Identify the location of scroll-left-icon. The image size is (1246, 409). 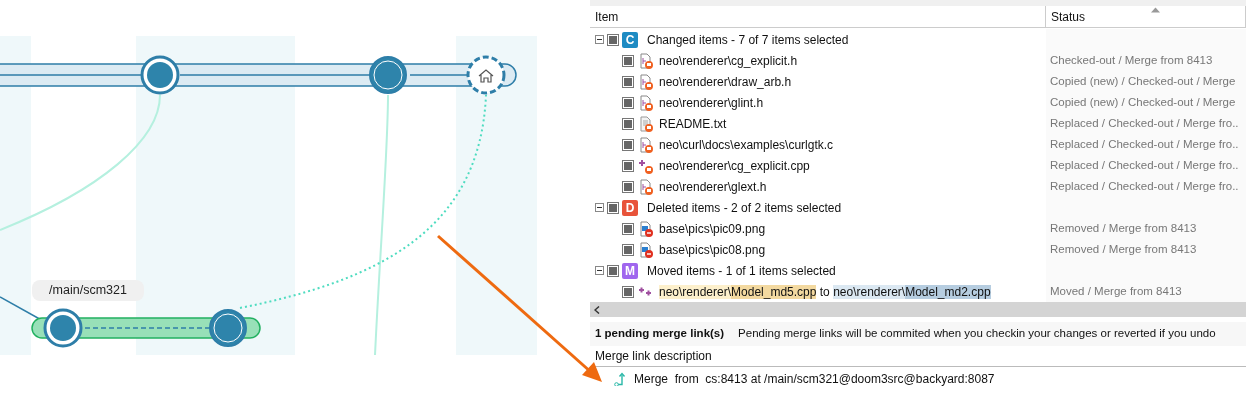
(597, 309).